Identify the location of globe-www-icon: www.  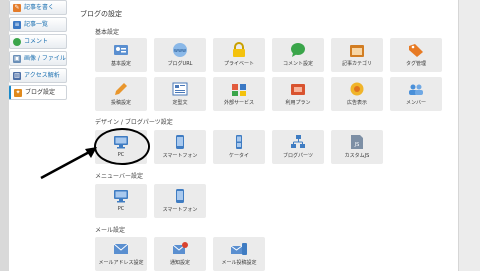
(180, 50).